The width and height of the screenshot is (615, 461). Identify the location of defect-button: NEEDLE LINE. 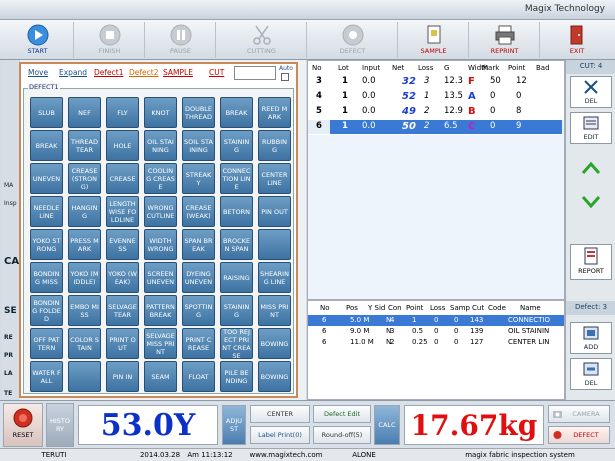
(46, 211).